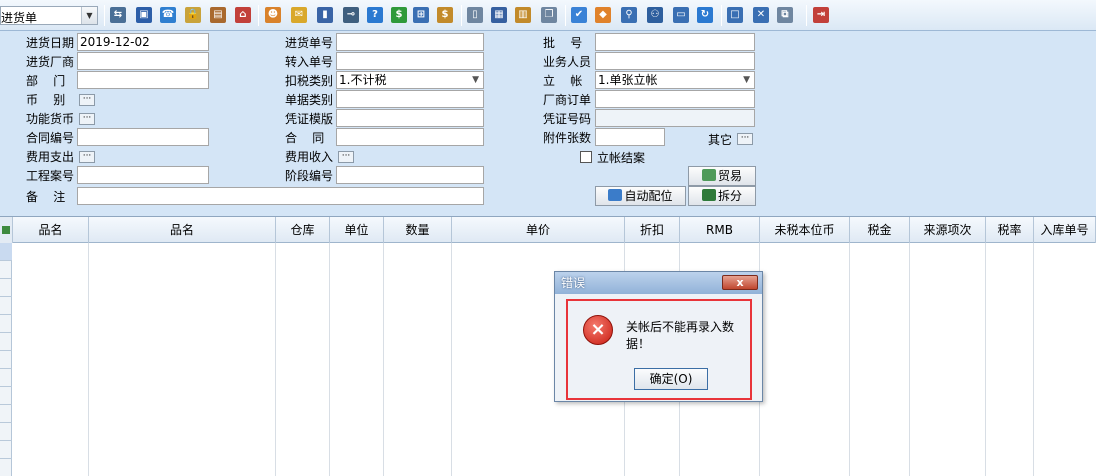 The width and height of the screenshot is (1096, 476). I want to click on dialog-body: × 关帐后不能再录入数据！ 确定(O), so click(658, 347).